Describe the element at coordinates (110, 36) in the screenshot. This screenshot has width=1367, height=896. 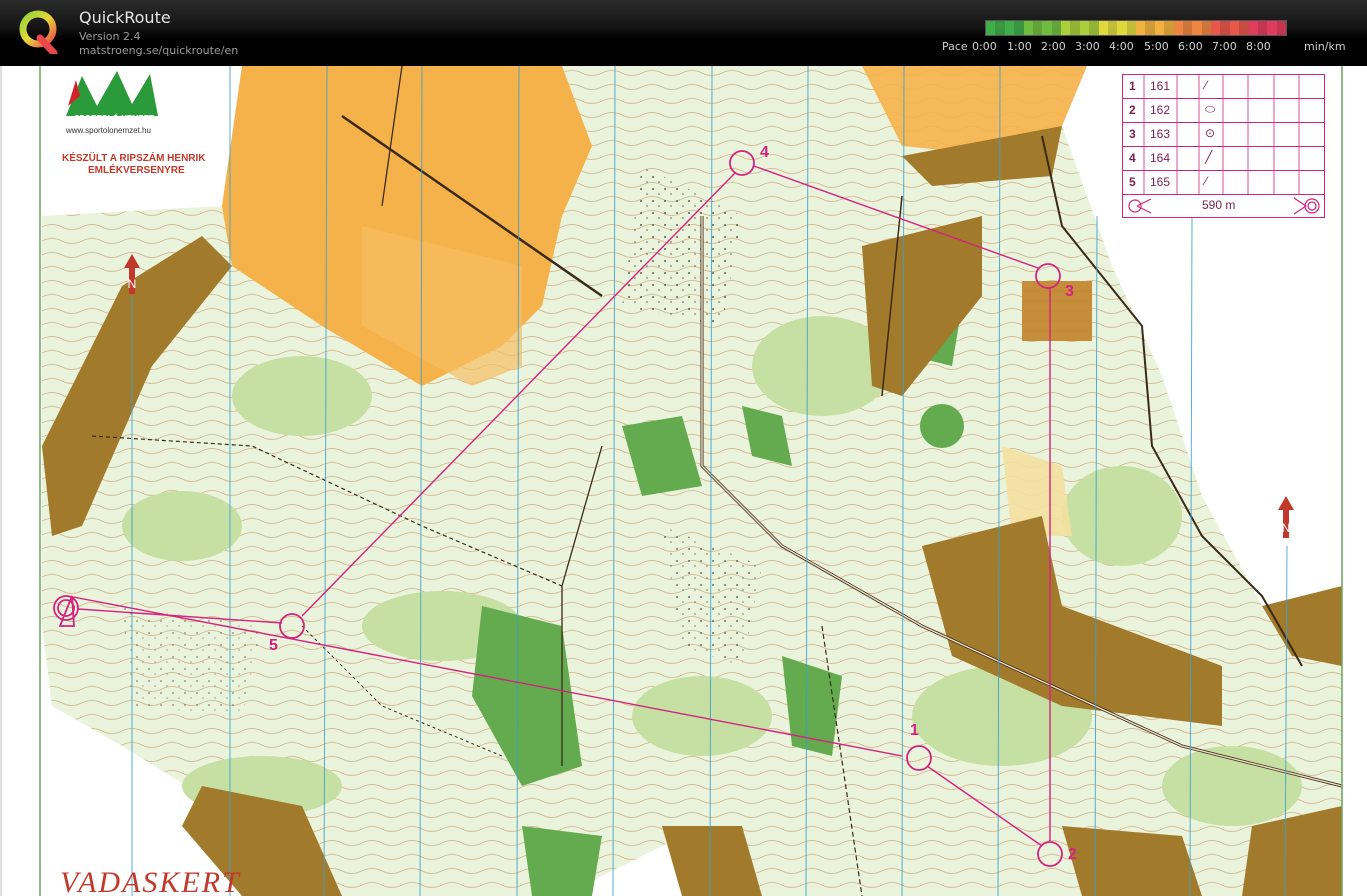
I see `app-version: Version 2.4` at that location.